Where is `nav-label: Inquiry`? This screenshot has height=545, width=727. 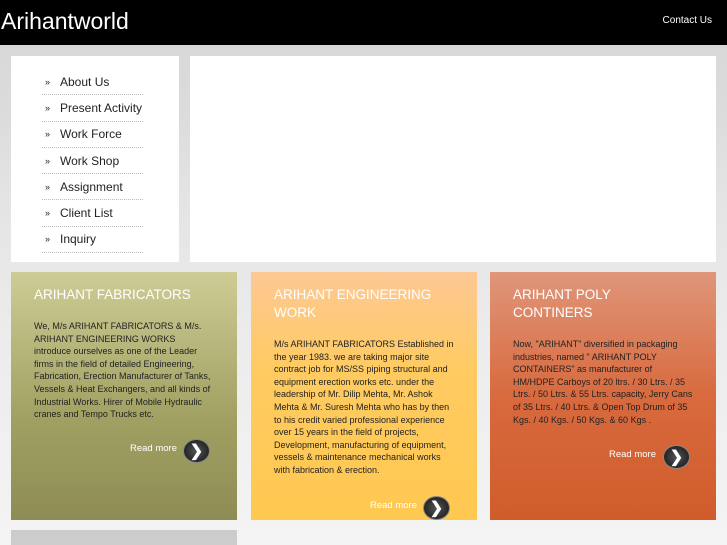
nav-label: Inquiry is located at coordinates (78, 239).